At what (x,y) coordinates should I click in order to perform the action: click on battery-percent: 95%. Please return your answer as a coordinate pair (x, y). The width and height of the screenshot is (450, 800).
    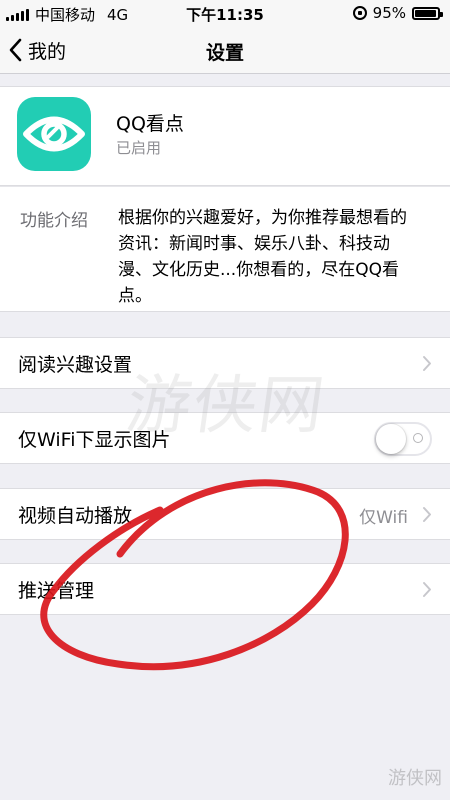
    Looking at the image, I should click on (389, 13).